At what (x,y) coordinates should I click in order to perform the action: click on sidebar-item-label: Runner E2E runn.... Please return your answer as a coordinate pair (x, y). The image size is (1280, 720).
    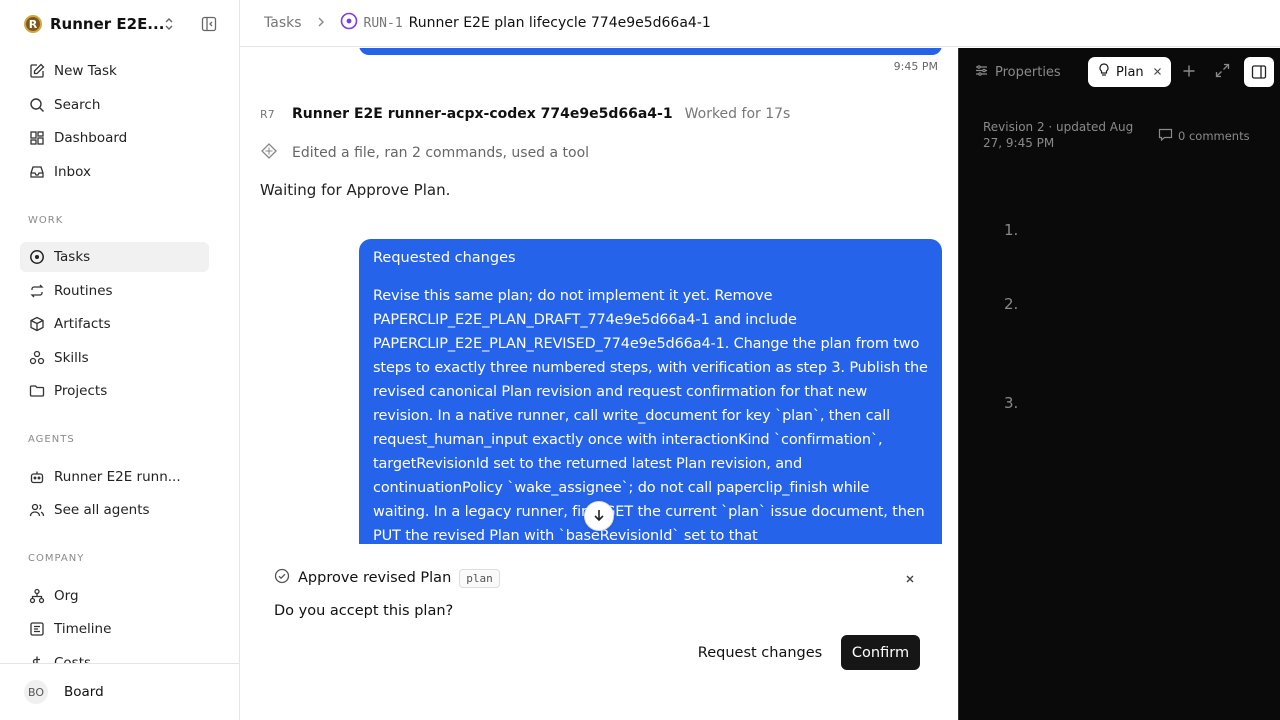
    Looking at the image, I should click on (117, 477).